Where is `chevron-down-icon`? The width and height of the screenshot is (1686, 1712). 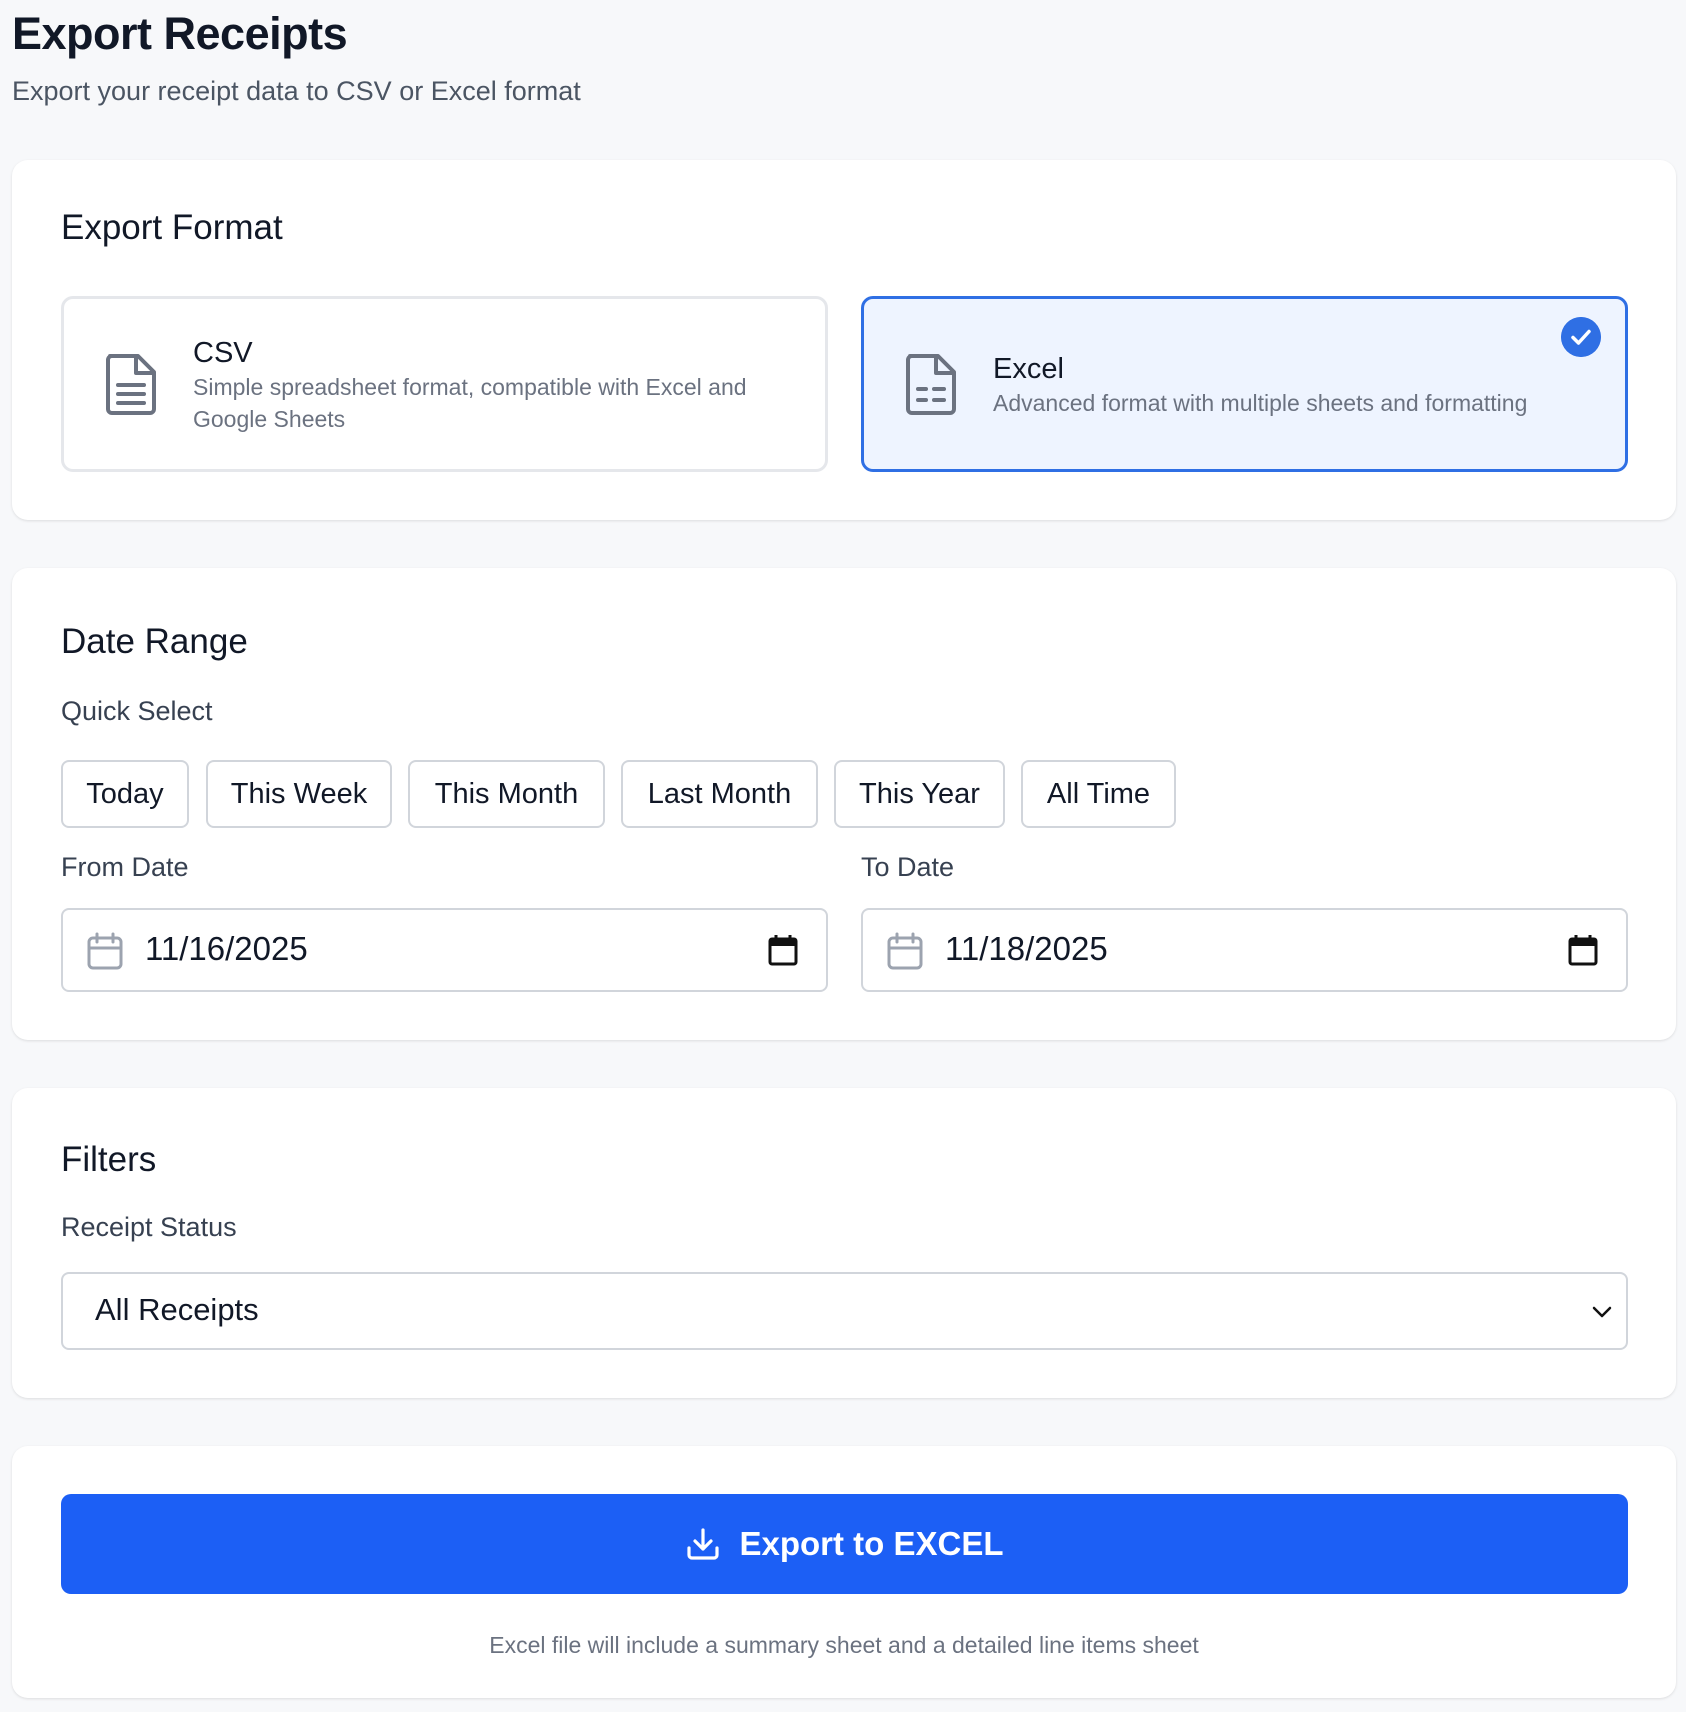
chevron-down-icon is located at coordinates (1602, 1312).